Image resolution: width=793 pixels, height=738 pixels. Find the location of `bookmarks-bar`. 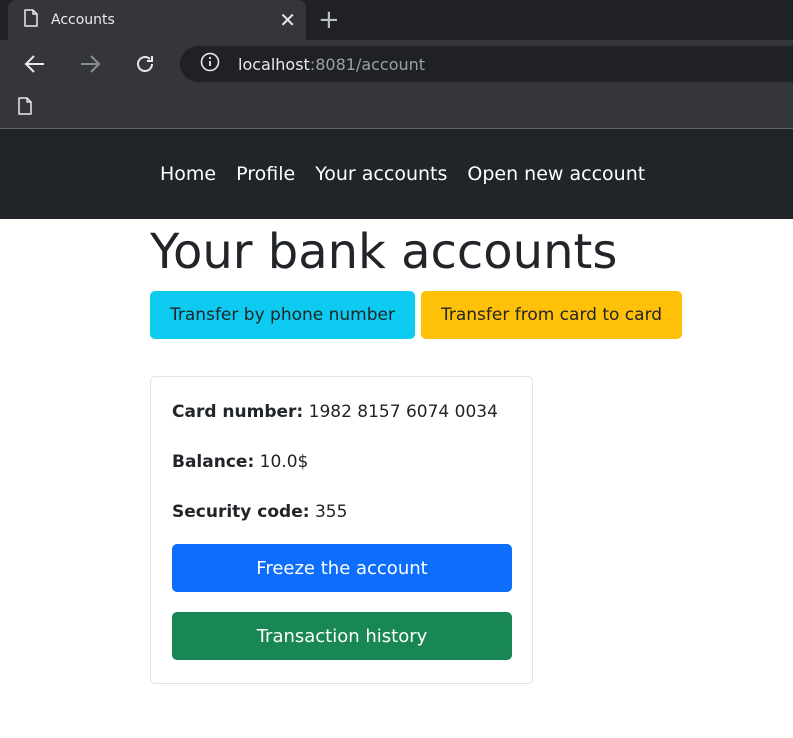

bookmarks-bar is located at coordinates (396, 108).